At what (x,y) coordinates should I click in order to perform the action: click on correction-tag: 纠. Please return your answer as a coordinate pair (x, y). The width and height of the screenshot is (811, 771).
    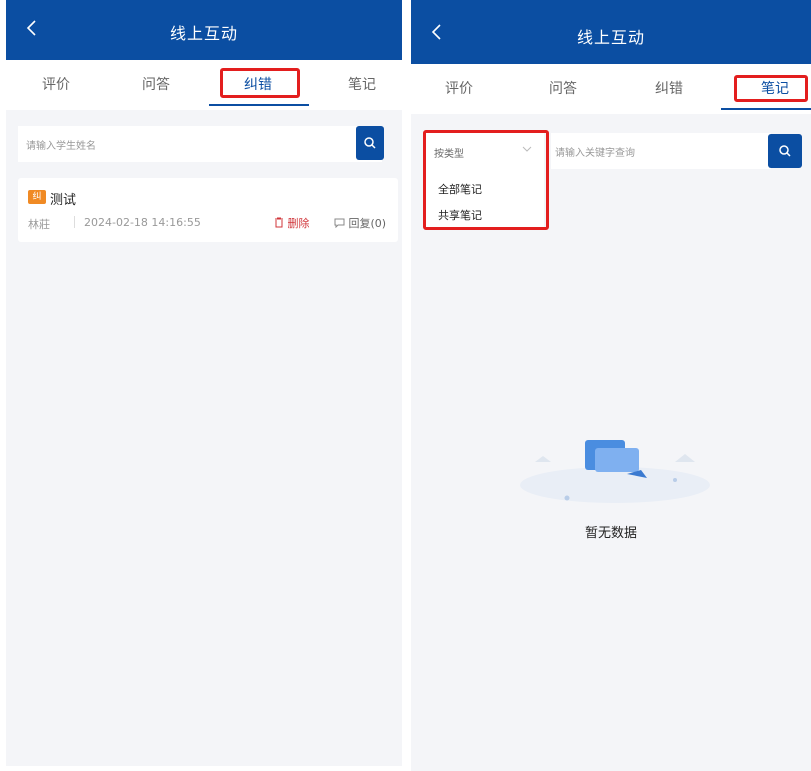
    Looking at the image, I should click on (37, 197).